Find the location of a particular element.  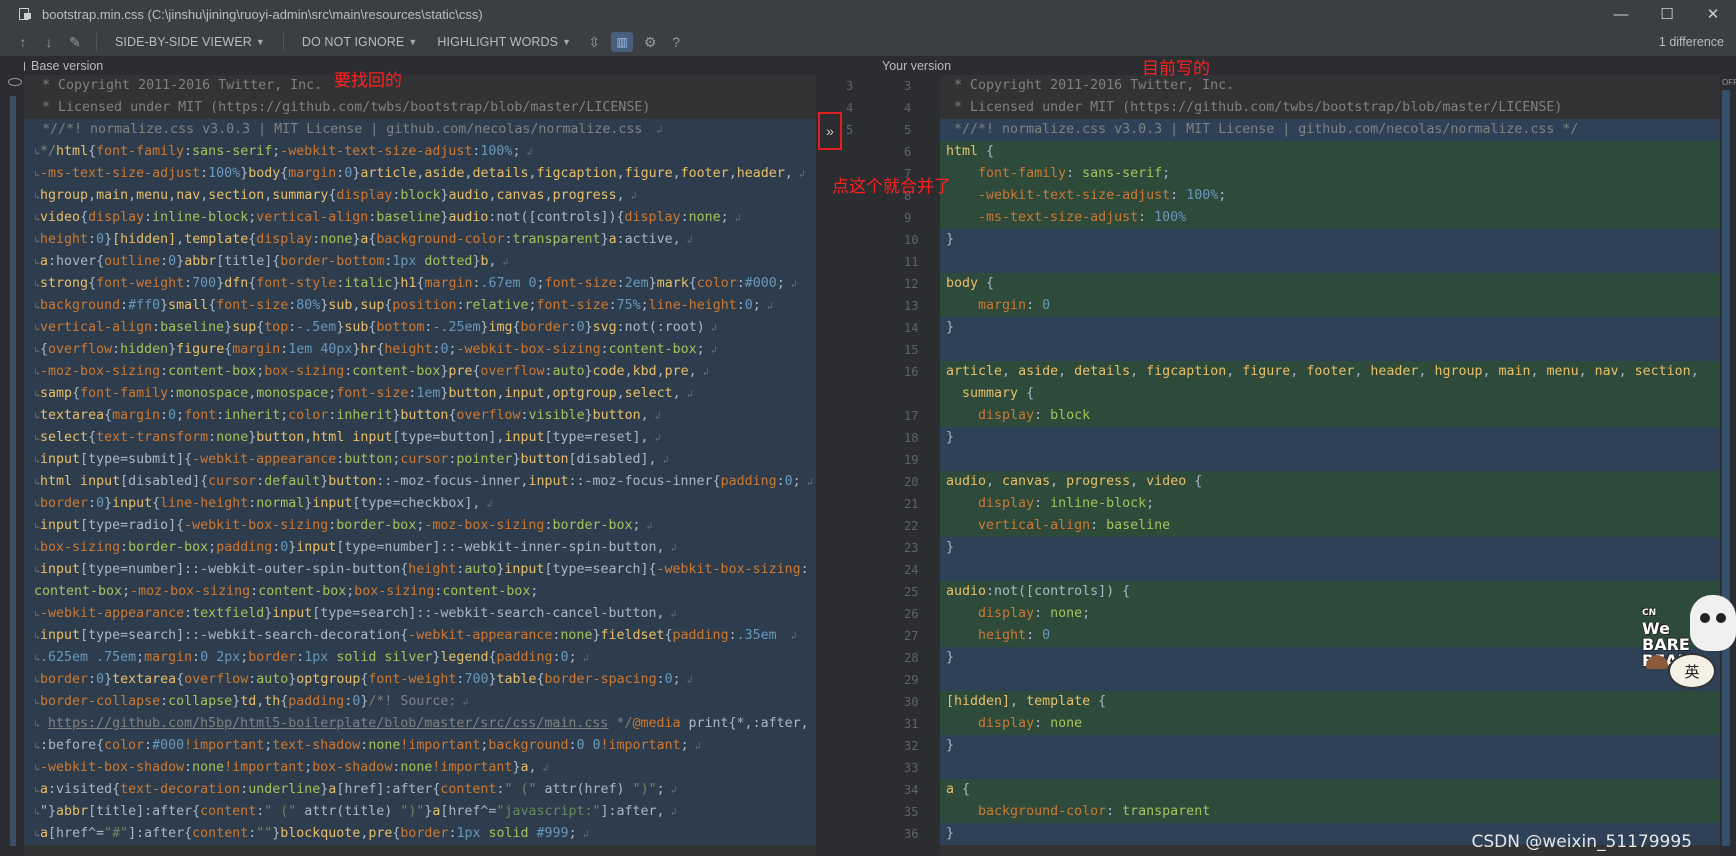

code-token: hgroup is located at coordinates (1458, 371).